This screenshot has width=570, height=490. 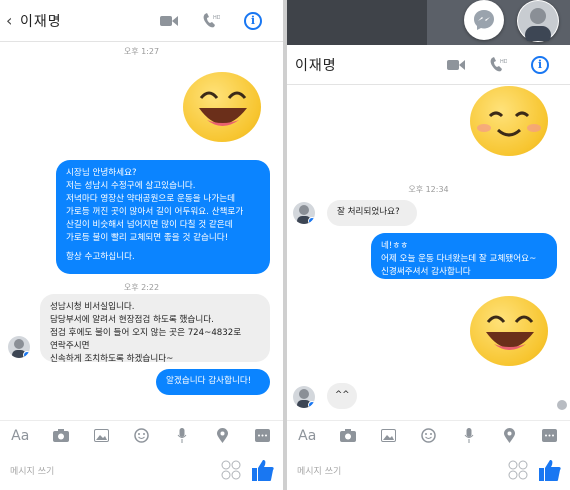 What do you see at coordinates (213, 382) in the screenshot?
I see `sent-message-bubble: 알겠습니다 감사합니다!` at bounding box center [213, 382].